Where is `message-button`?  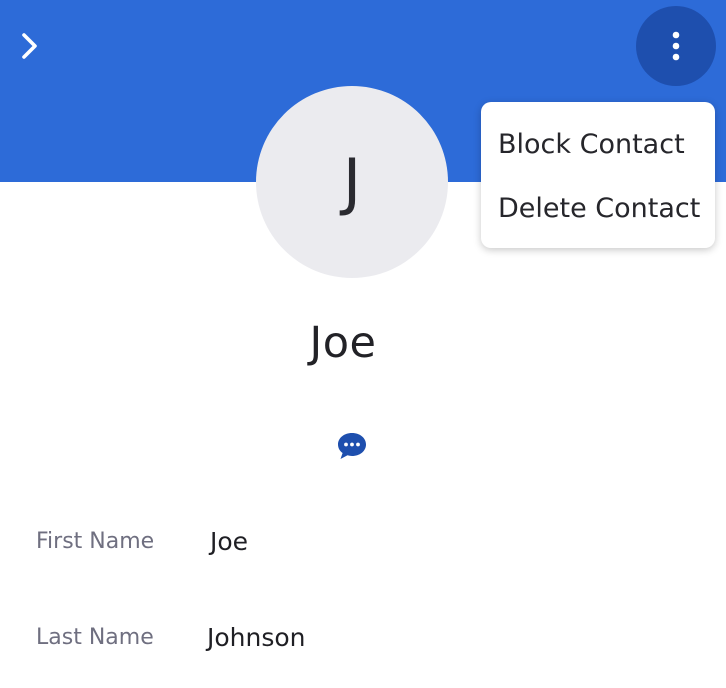 message-button is located at coordinates (352, 446).